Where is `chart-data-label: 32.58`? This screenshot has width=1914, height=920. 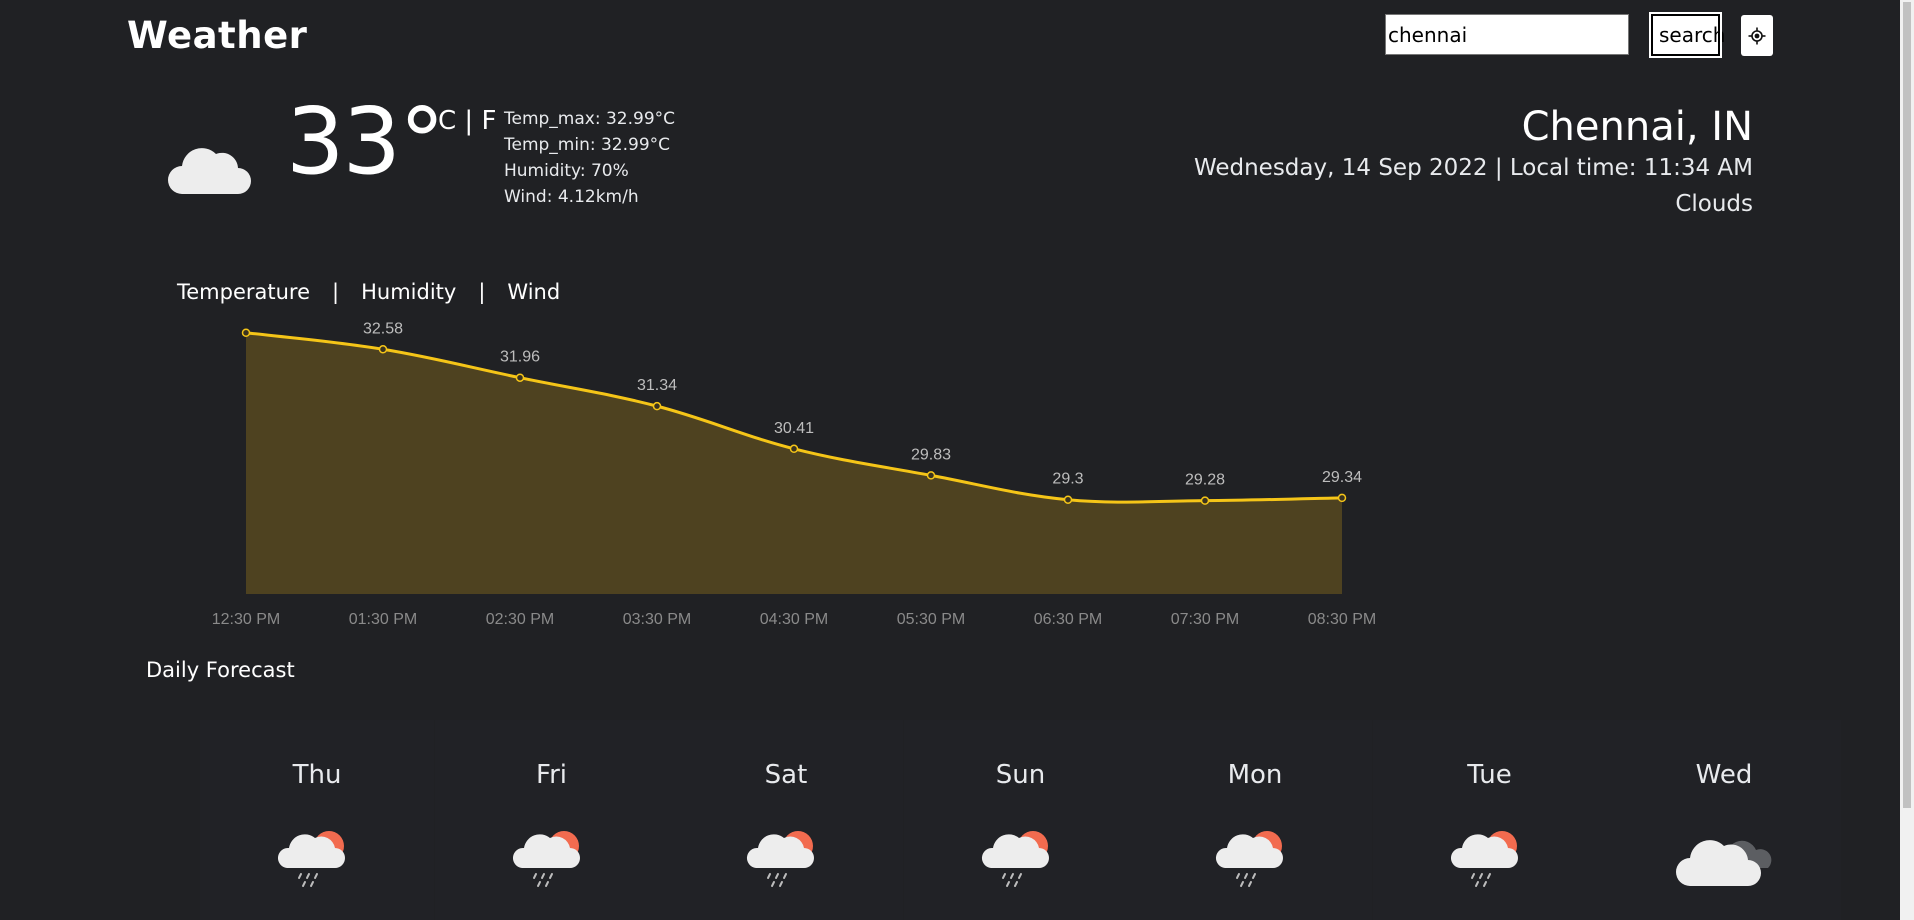 chart-data-label: 32.58 is located at coordinates (383, 329).